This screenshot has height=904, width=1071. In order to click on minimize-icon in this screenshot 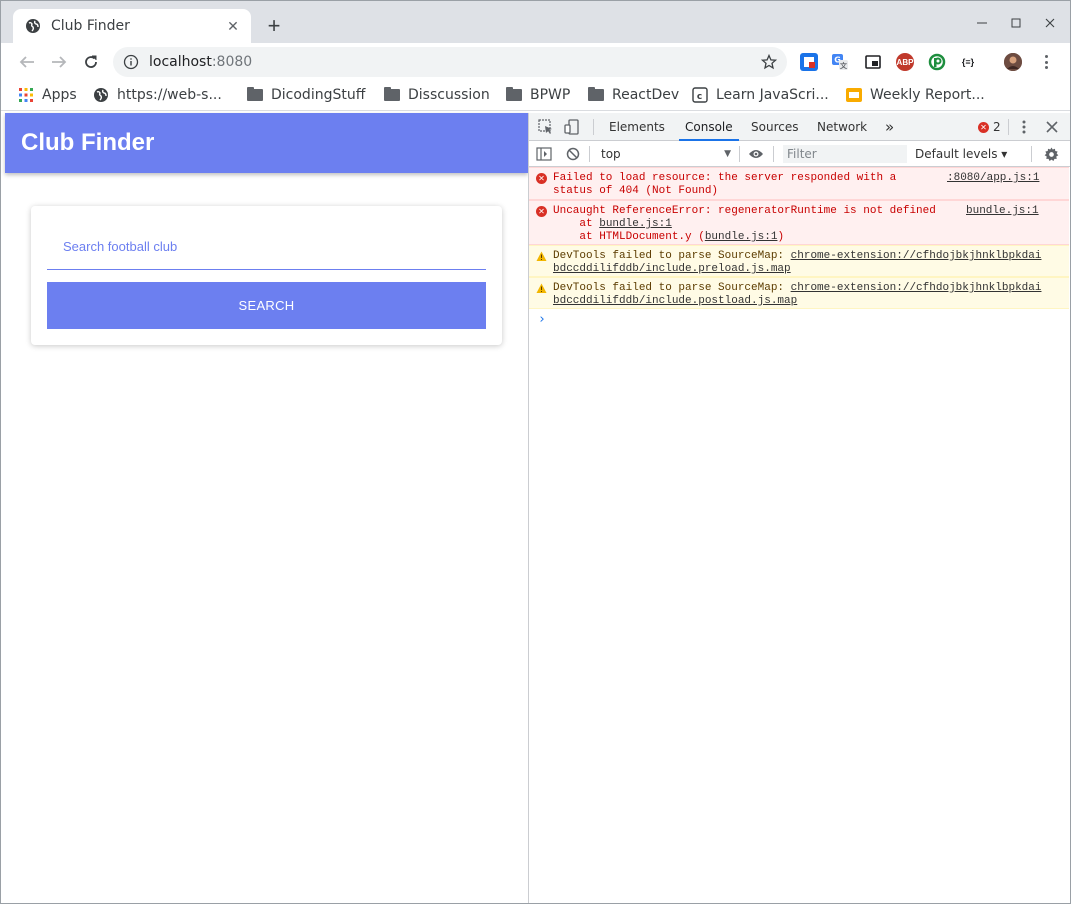, I will do `click(982, 23)`.